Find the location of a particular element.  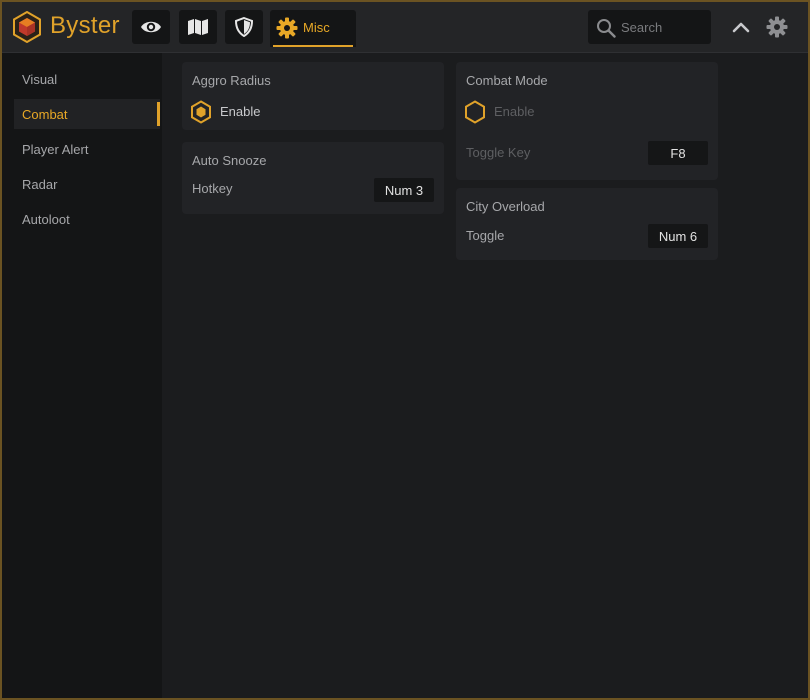

search-placeholder: Search is located at coordinates (642, 27).